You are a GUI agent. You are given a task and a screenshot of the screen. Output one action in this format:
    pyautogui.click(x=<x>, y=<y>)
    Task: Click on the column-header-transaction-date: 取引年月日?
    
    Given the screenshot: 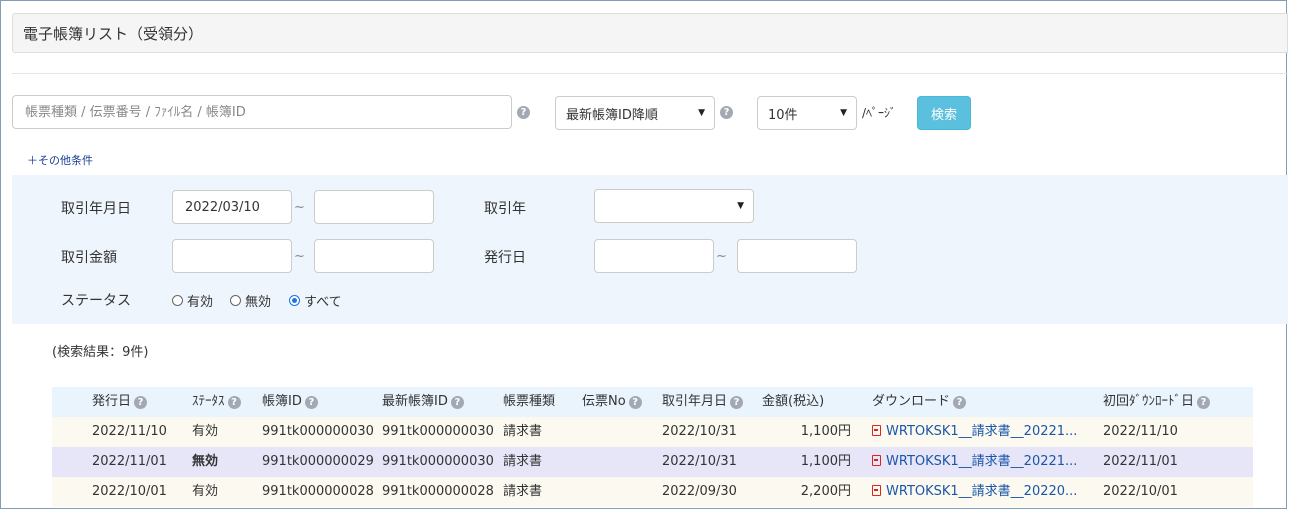 What is the action you would take?
    pyautogui.click(x=703, y=402)
    